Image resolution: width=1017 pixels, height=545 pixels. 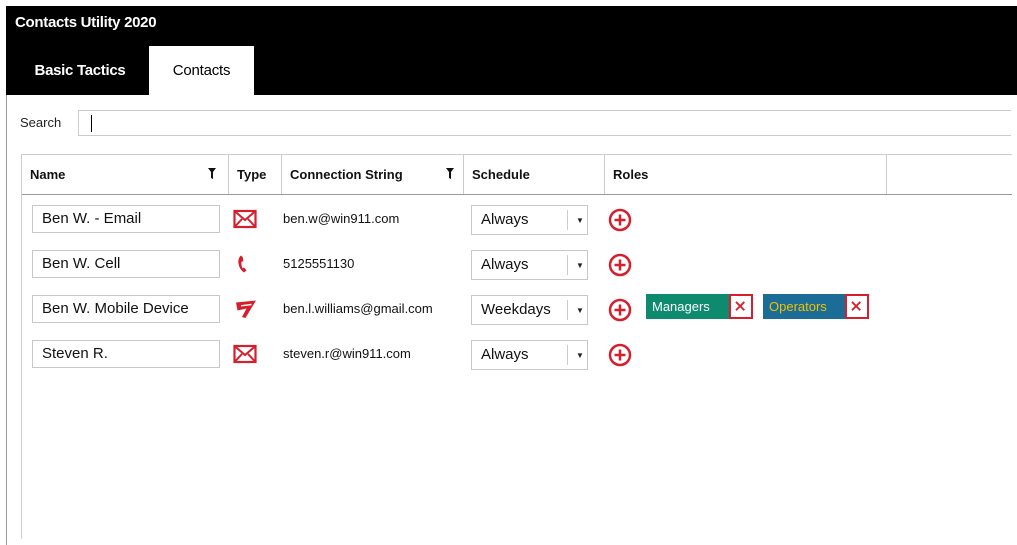 I want to click on contact-name-field: Ben W. Mobile Device, so click(x=126, y=309).